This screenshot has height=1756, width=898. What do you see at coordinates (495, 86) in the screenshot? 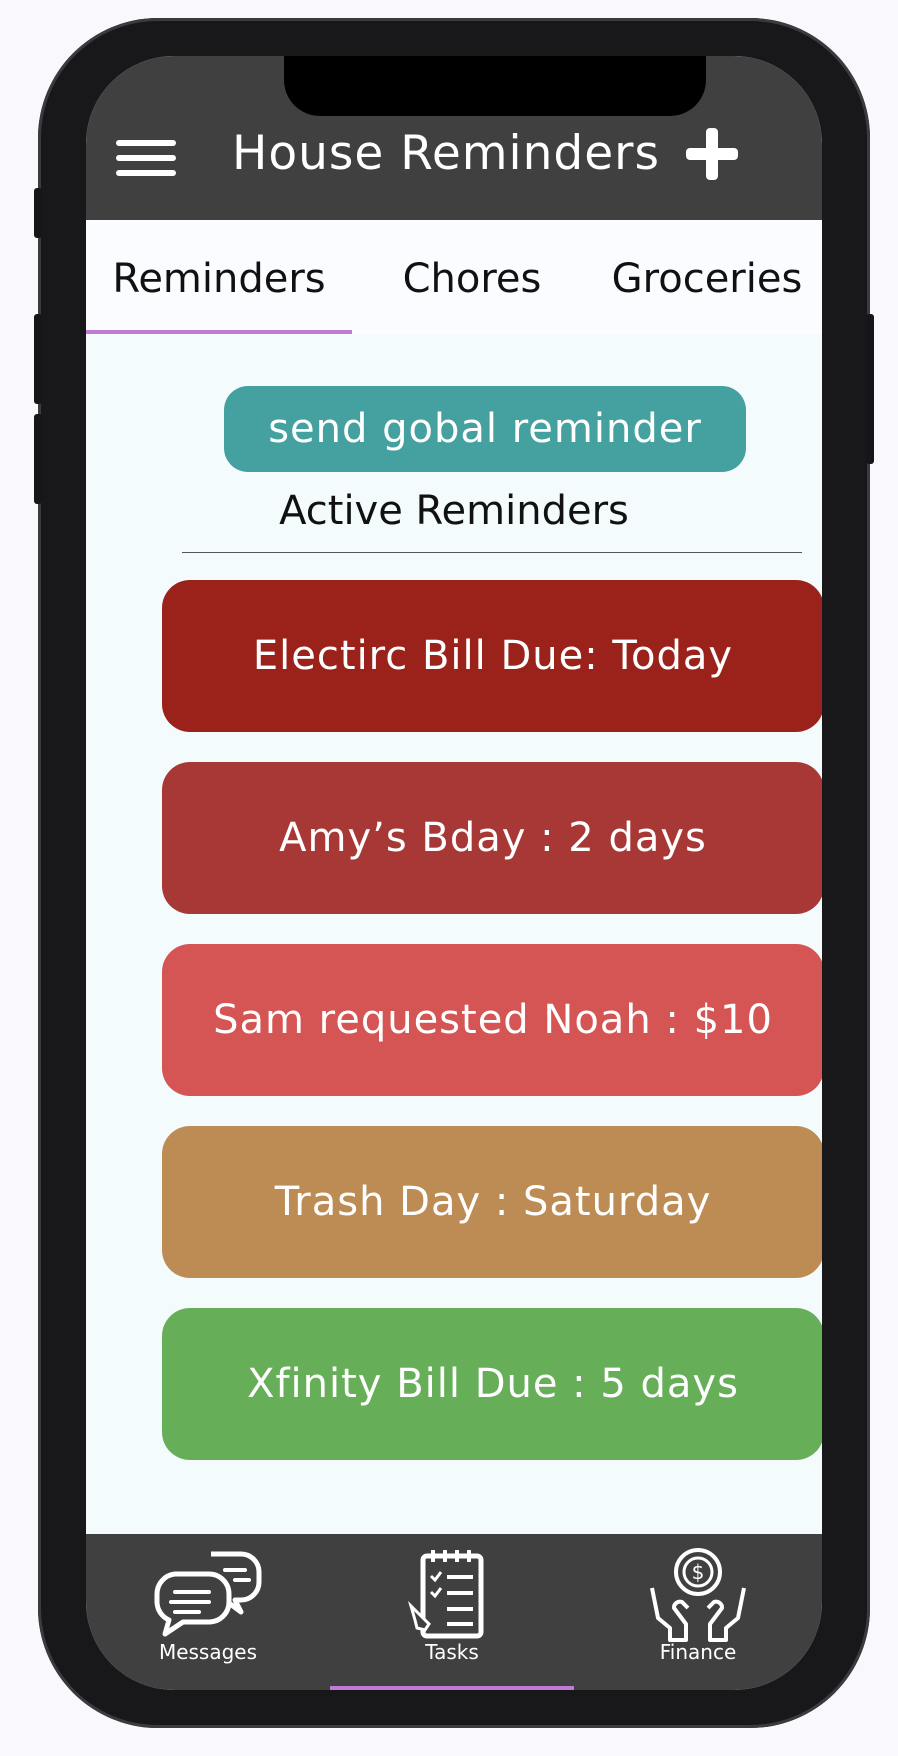
I see `notch` at bounding box center [495, 86].